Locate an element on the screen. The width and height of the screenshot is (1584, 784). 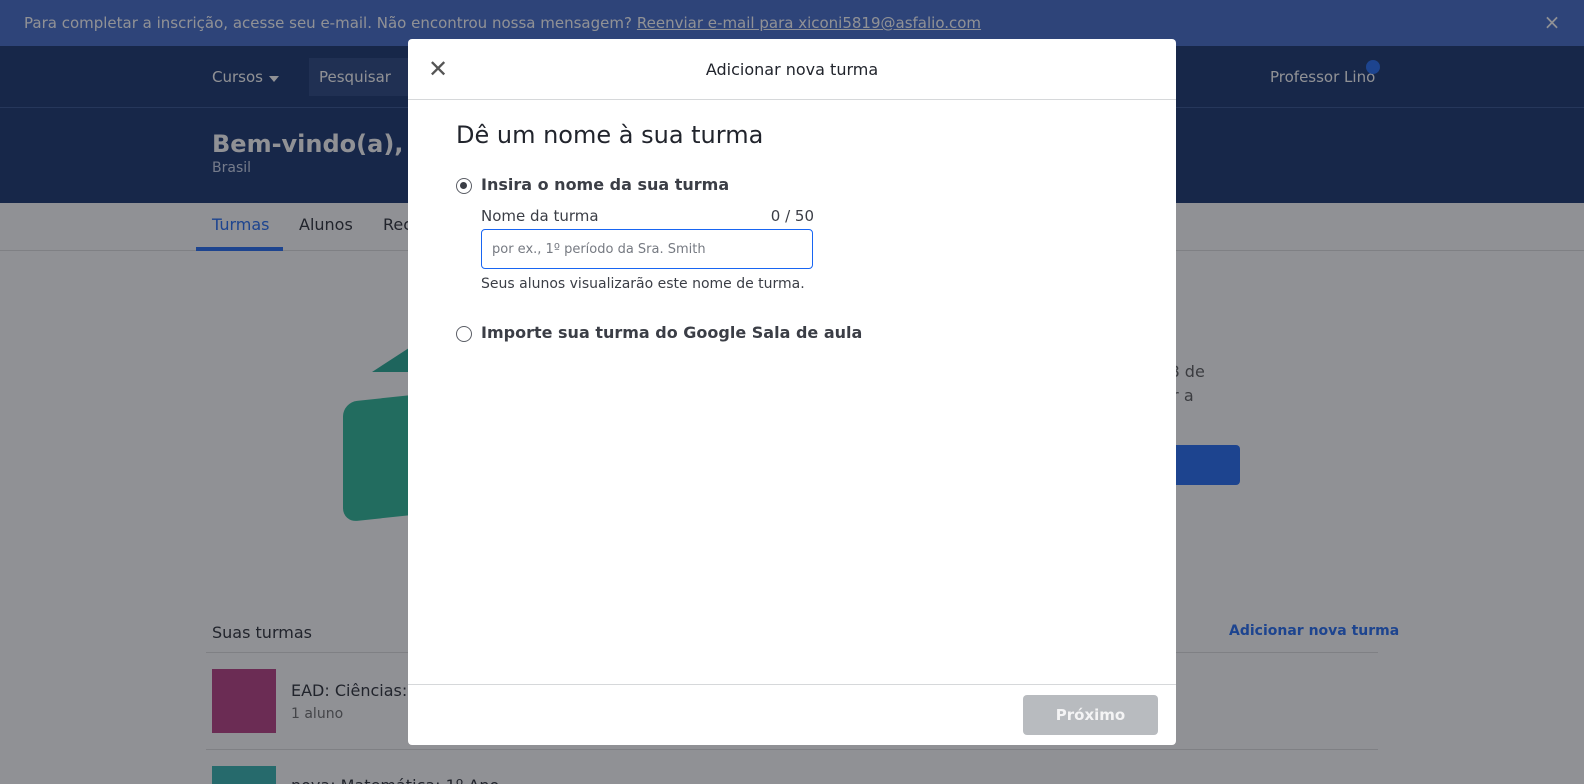
class-name-input is located at coordinates (647, 249).